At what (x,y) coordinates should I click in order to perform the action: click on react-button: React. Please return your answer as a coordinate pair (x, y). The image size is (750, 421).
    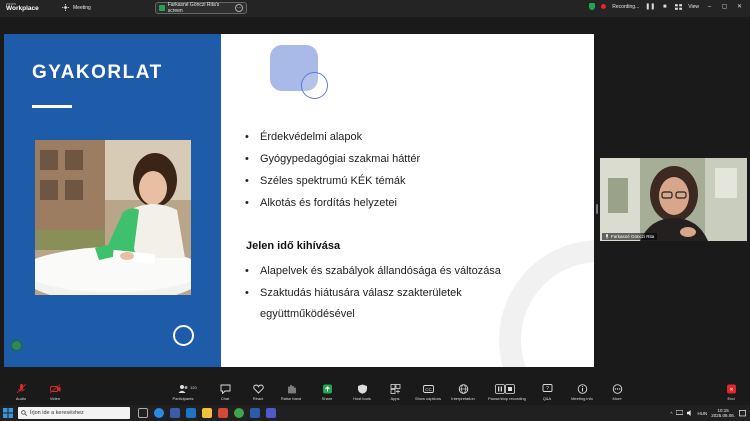
    Looking at the image, I should click on (258, 392).